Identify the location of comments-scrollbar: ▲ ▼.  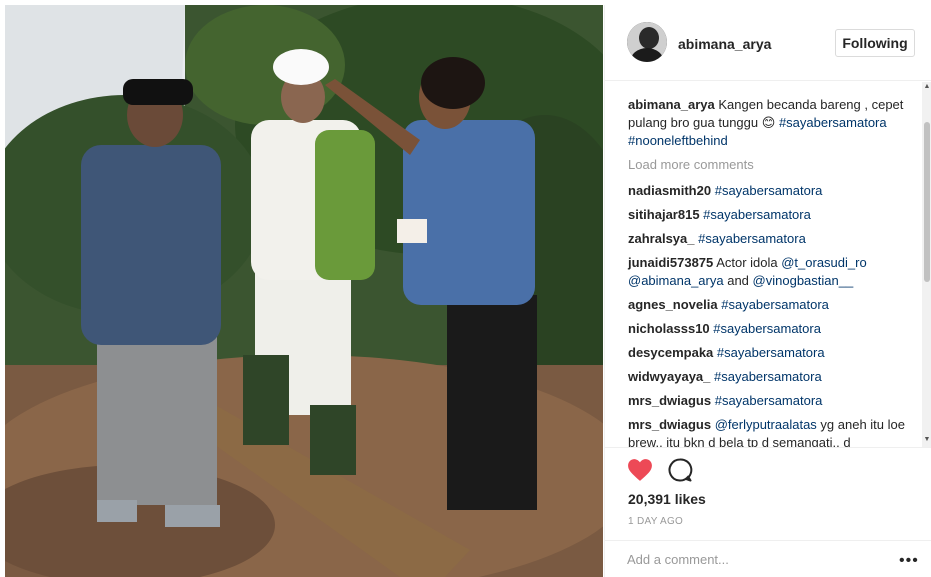
(926, 264).